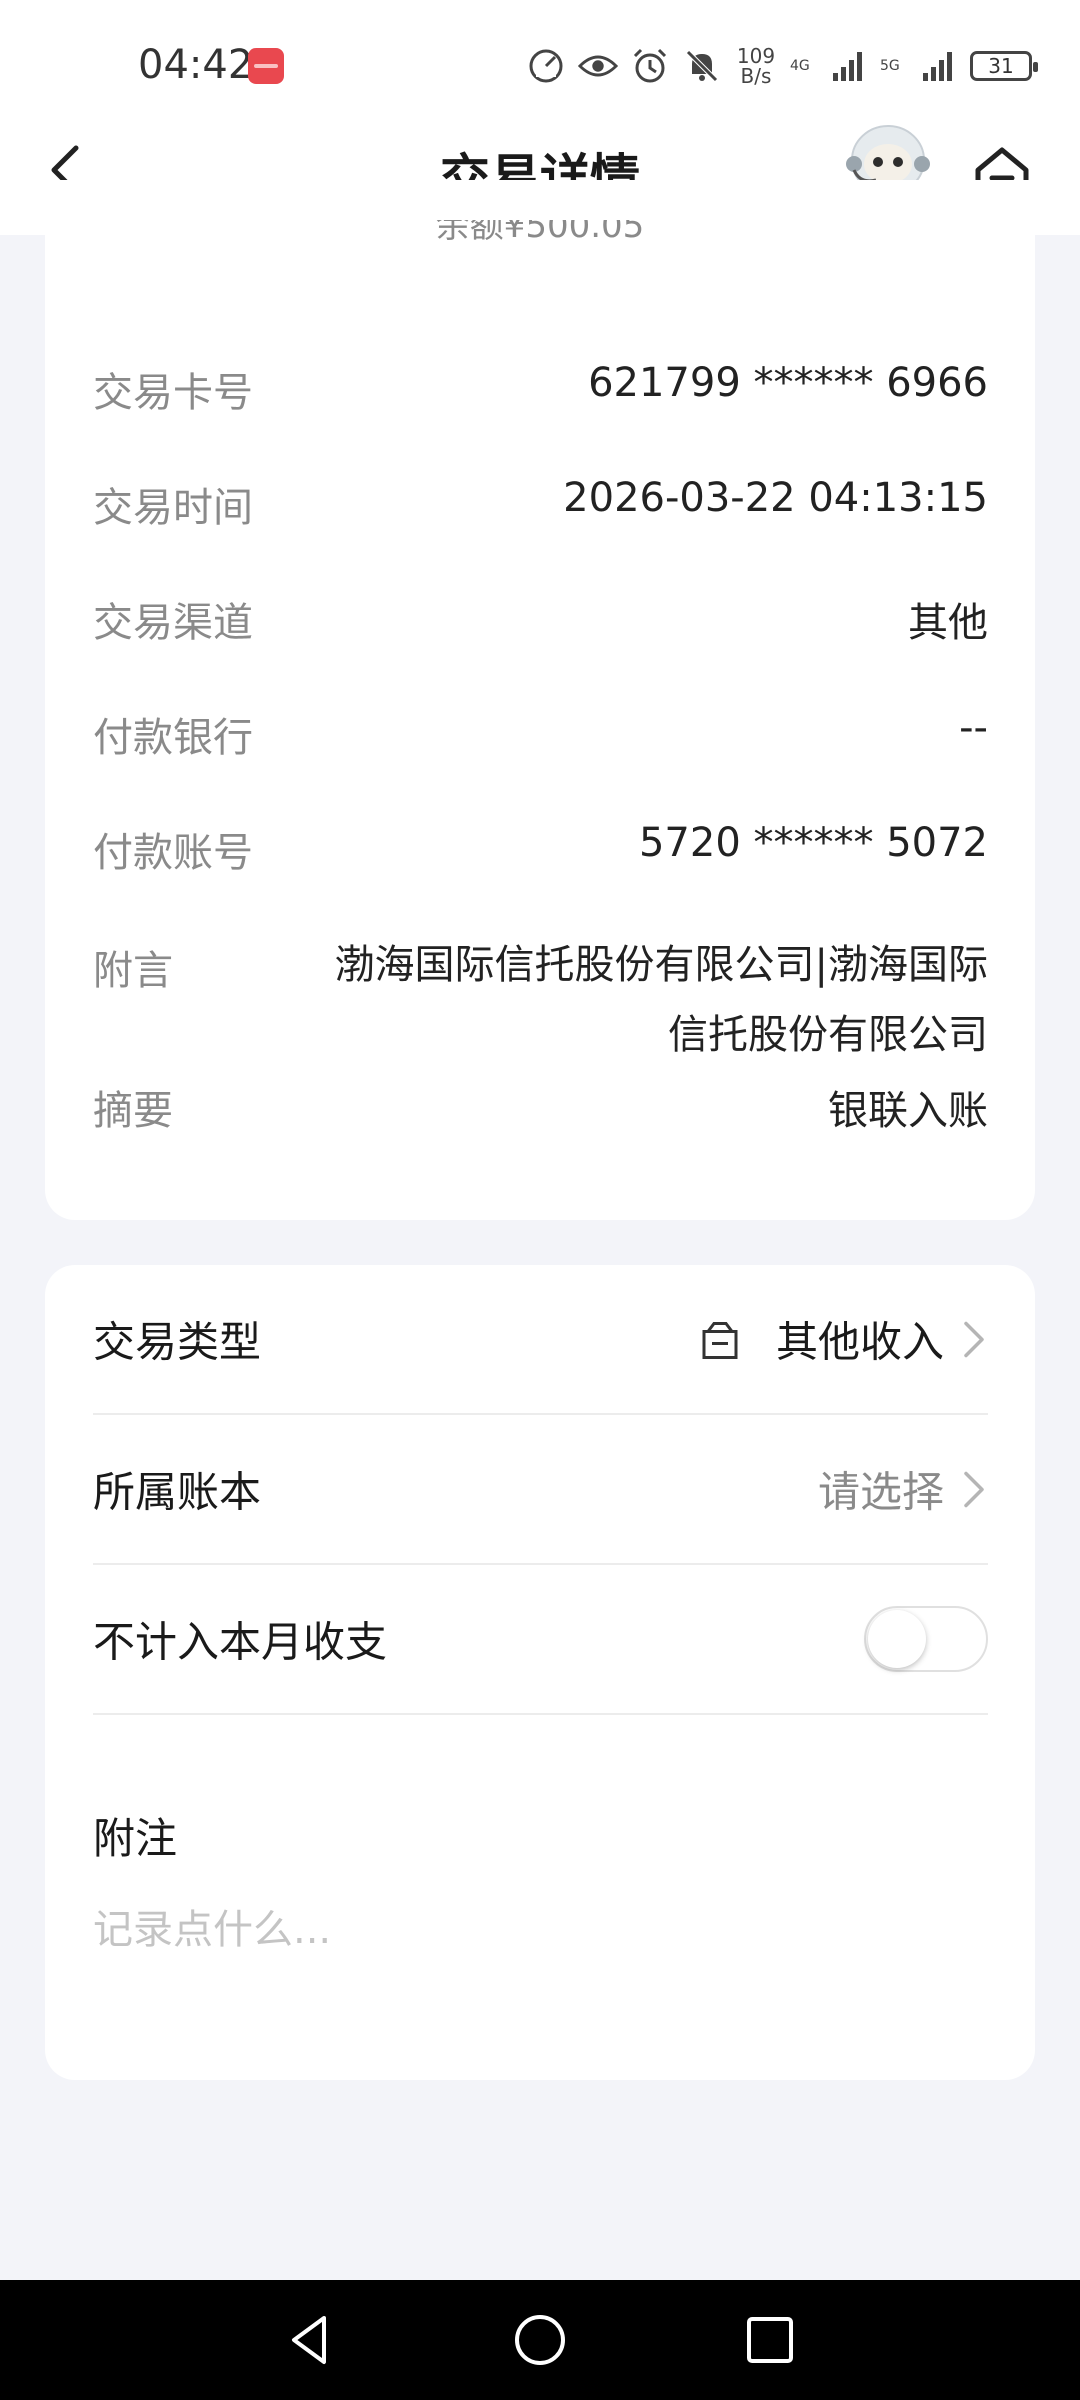 The height and width of the screenshot is (2400, 1080). I want to click on exclude-monthly-toggle, so click(926, 1639).